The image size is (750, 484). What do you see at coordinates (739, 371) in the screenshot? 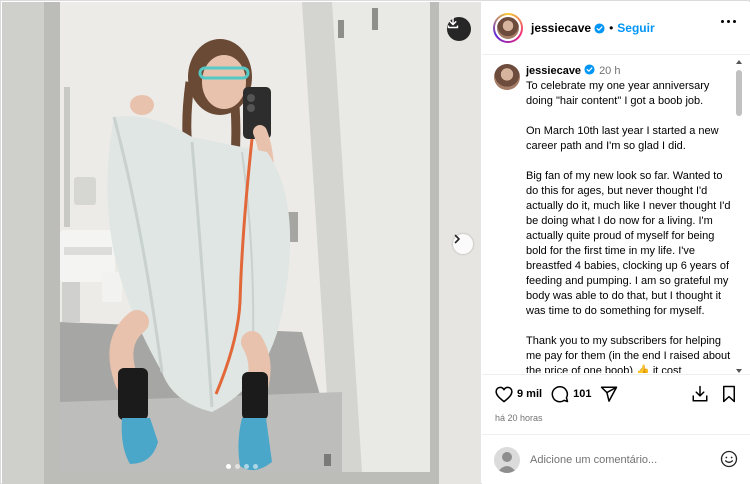
I see `scroll-down-arrow` at bounding box center [739, 371].